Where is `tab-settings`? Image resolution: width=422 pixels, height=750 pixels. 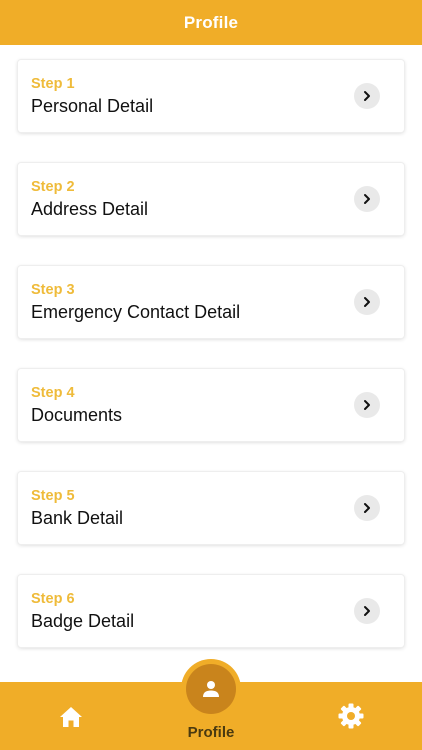 tab-settings is located at coordinates (351, 716).